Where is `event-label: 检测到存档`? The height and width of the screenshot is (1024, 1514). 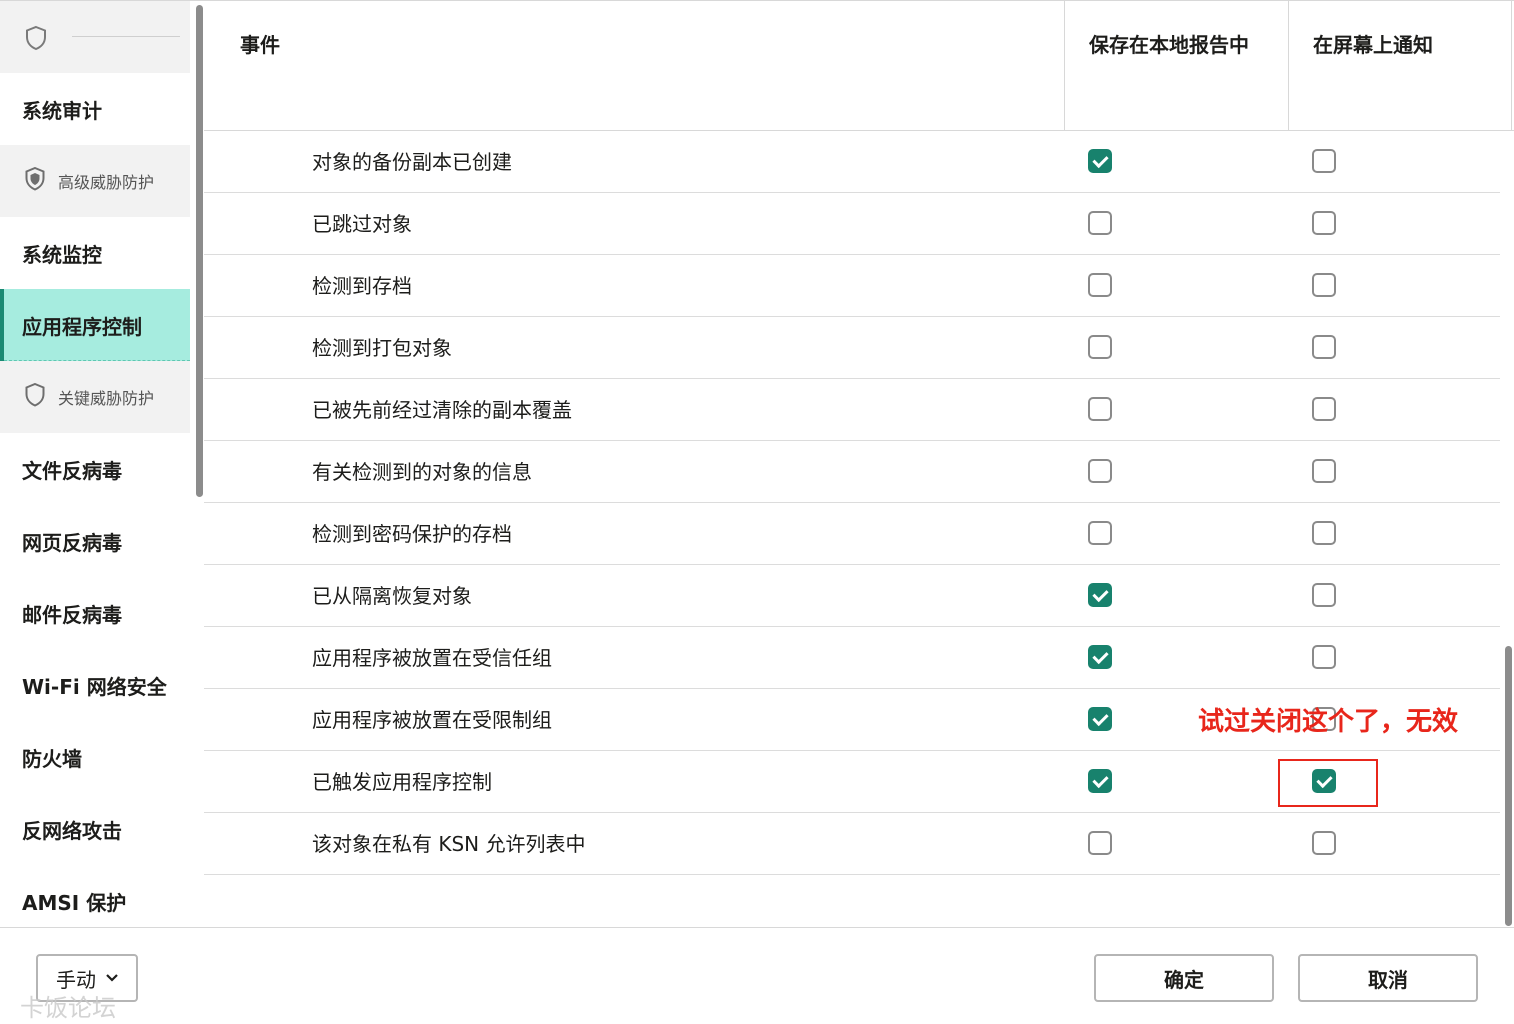
event-label: 检测到存档 is located at coordinates (362, 286).